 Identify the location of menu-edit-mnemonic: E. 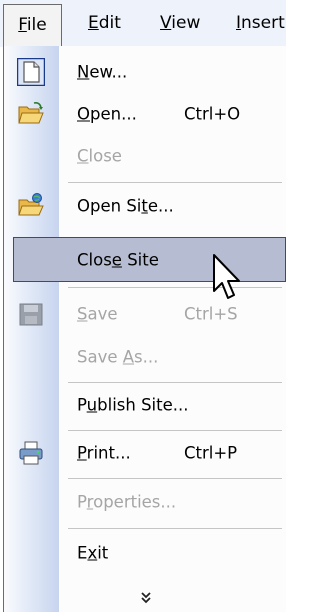
(93, 23).